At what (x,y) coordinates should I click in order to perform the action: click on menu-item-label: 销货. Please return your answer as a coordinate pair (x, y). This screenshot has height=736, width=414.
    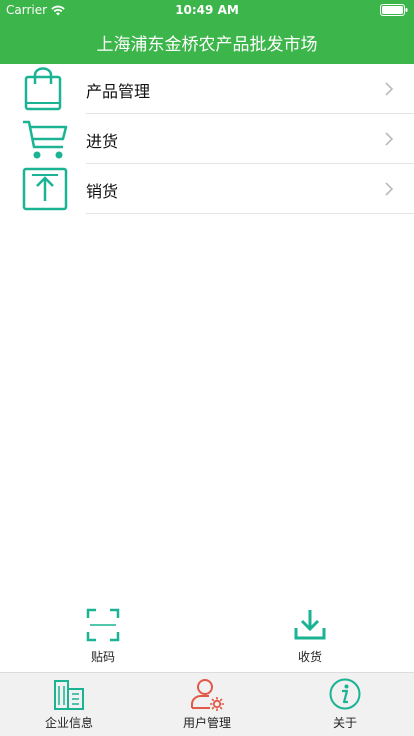
    Looking at the image, I should click on (102, 191).